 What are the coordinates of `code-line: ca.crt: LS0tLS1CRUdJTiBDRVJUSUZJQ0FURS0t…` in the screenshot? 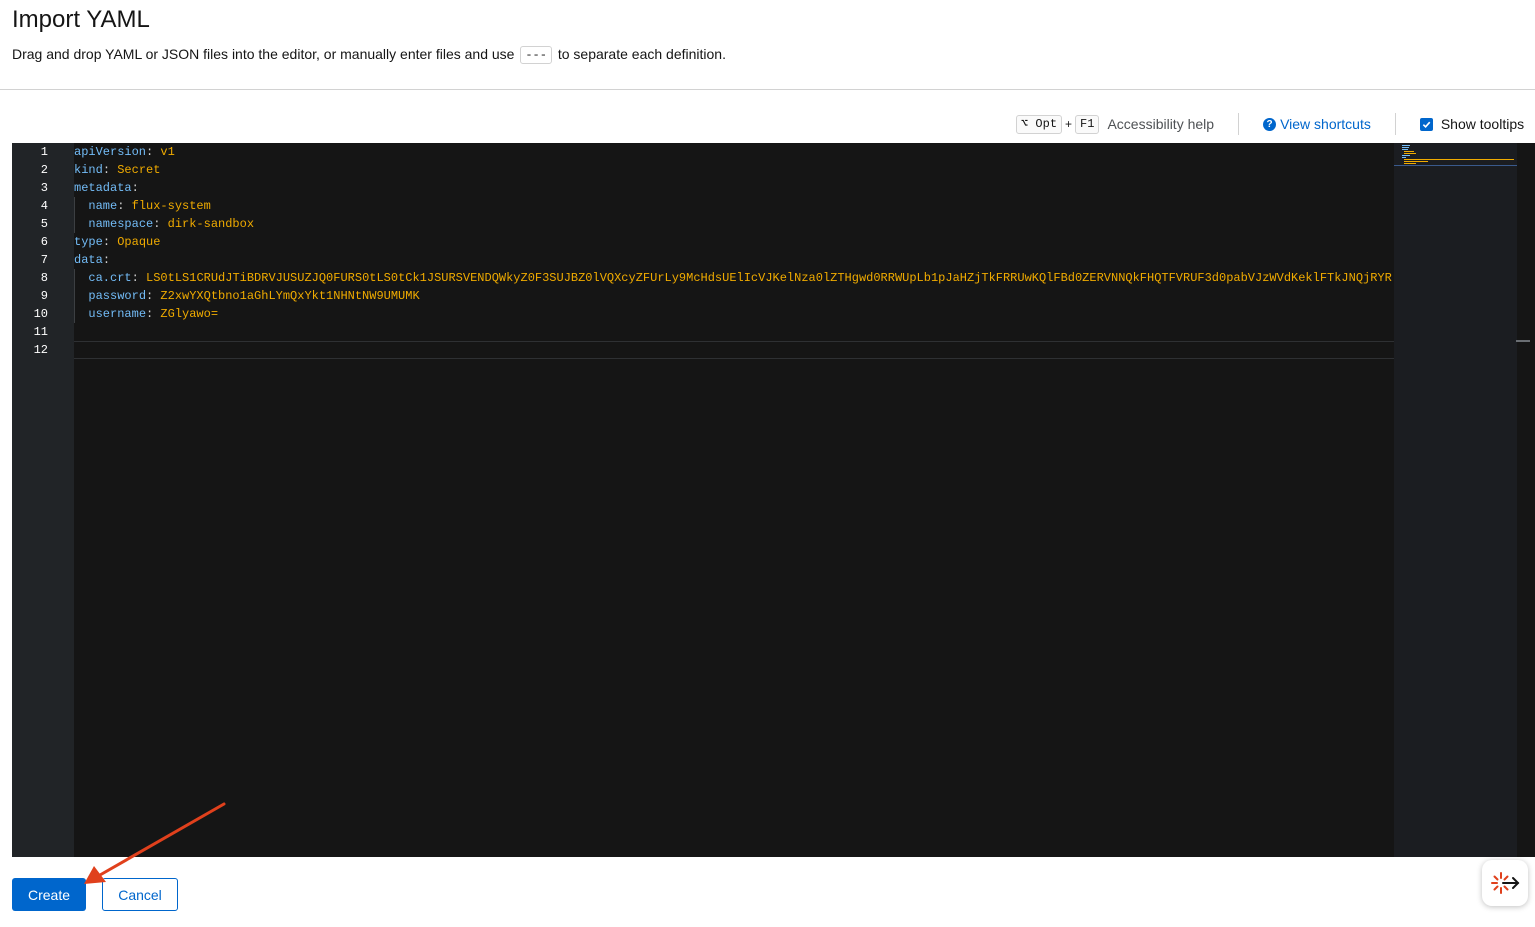 It's located at (733, 278).